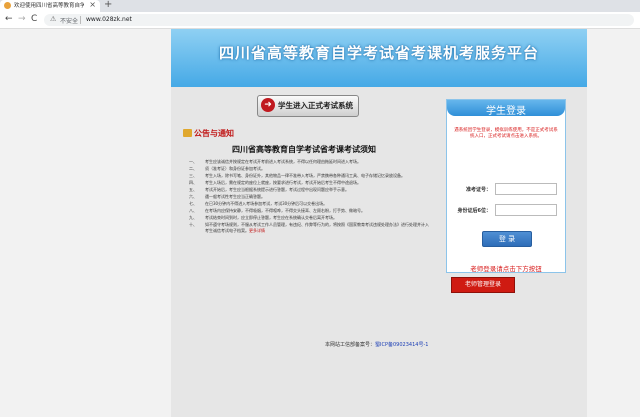  I want to click on browser-tabbar: 欢迎使用四川省高等教育自学考 × +, so click(320, 6).